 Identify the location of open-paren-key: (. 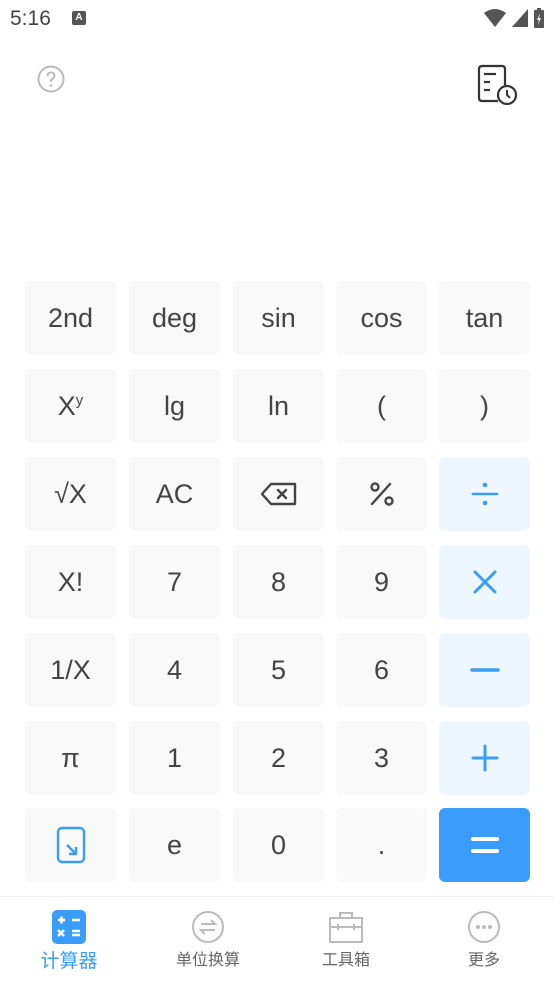
(381, 406).